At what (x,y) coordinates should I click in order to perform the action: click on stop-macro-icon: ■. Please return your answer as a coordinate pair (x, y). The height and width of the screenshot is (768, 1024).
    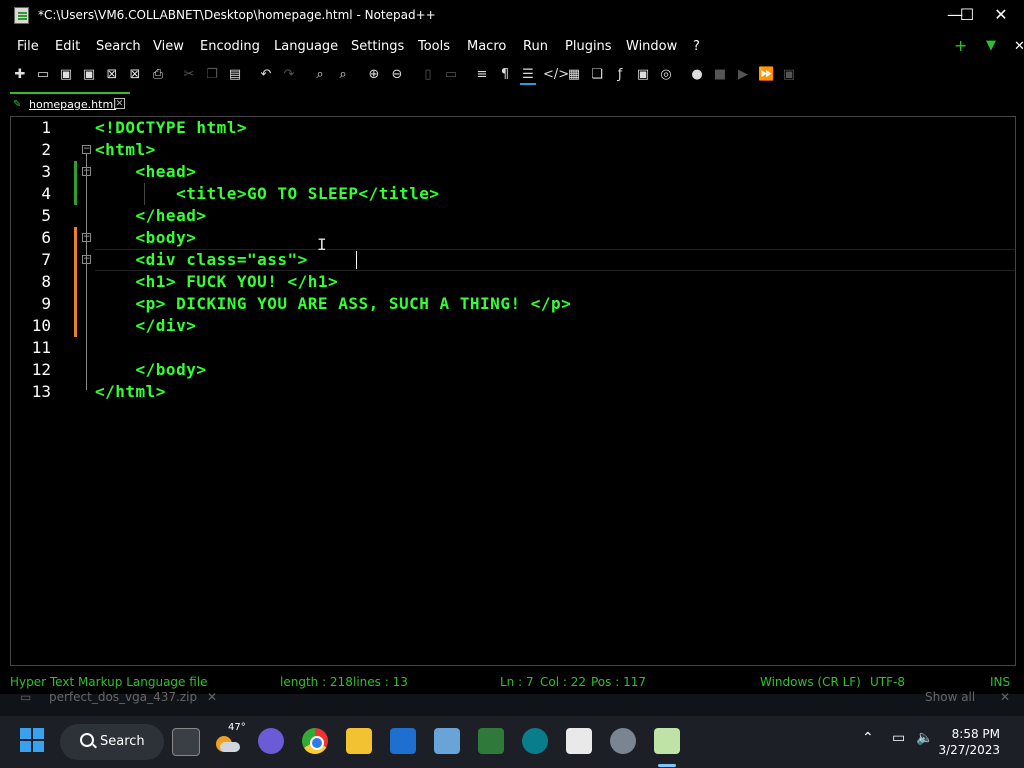
    Looking at the image, I should click on (720, 75).